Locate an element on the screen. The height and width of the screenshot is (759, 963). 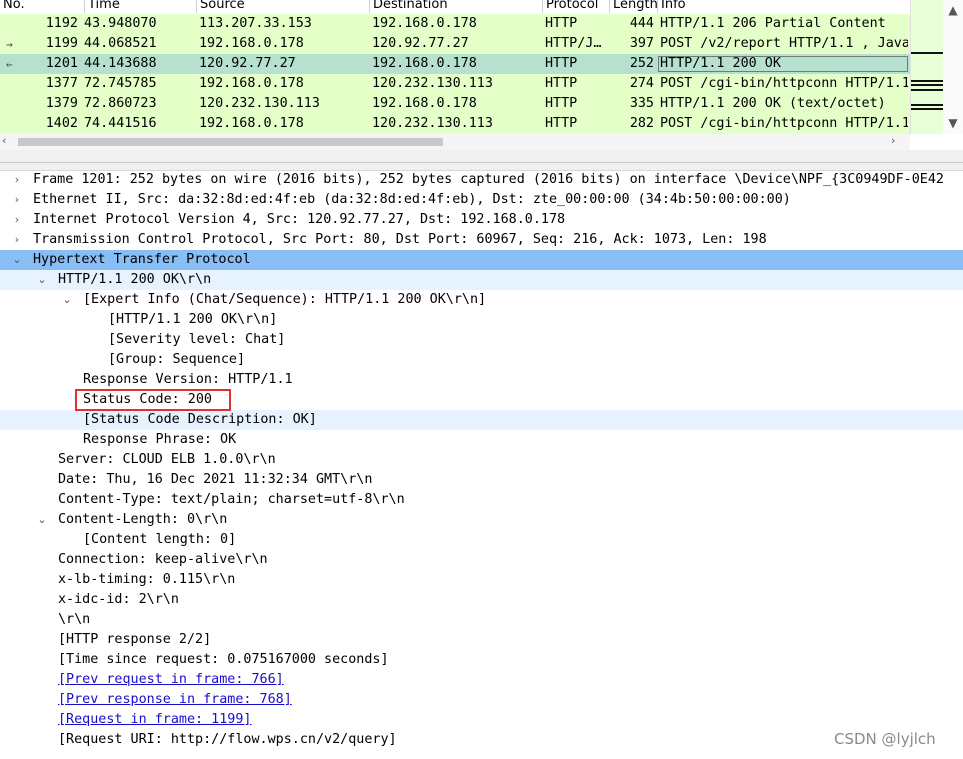
pane-splitter is located at coordinates (481, 160).